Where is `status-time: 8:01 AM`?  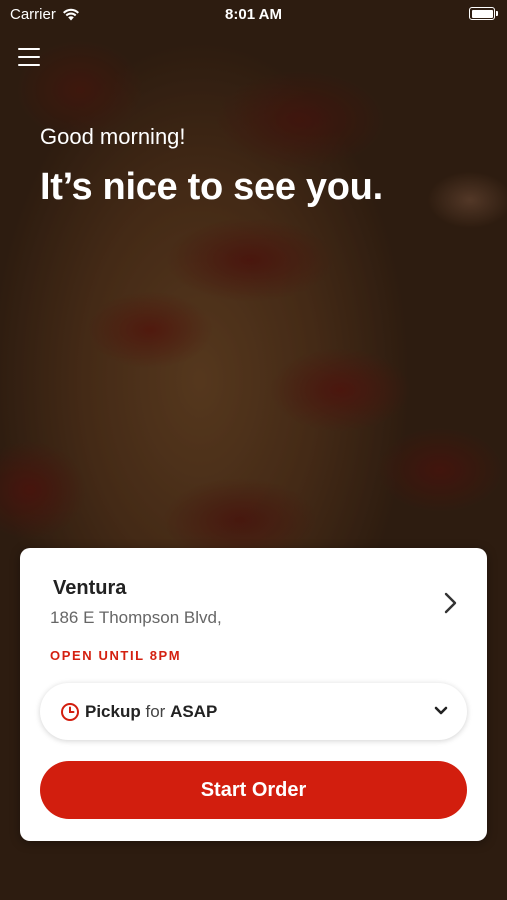 status-time: 8:01 AM is located at coordinates (253, 14).